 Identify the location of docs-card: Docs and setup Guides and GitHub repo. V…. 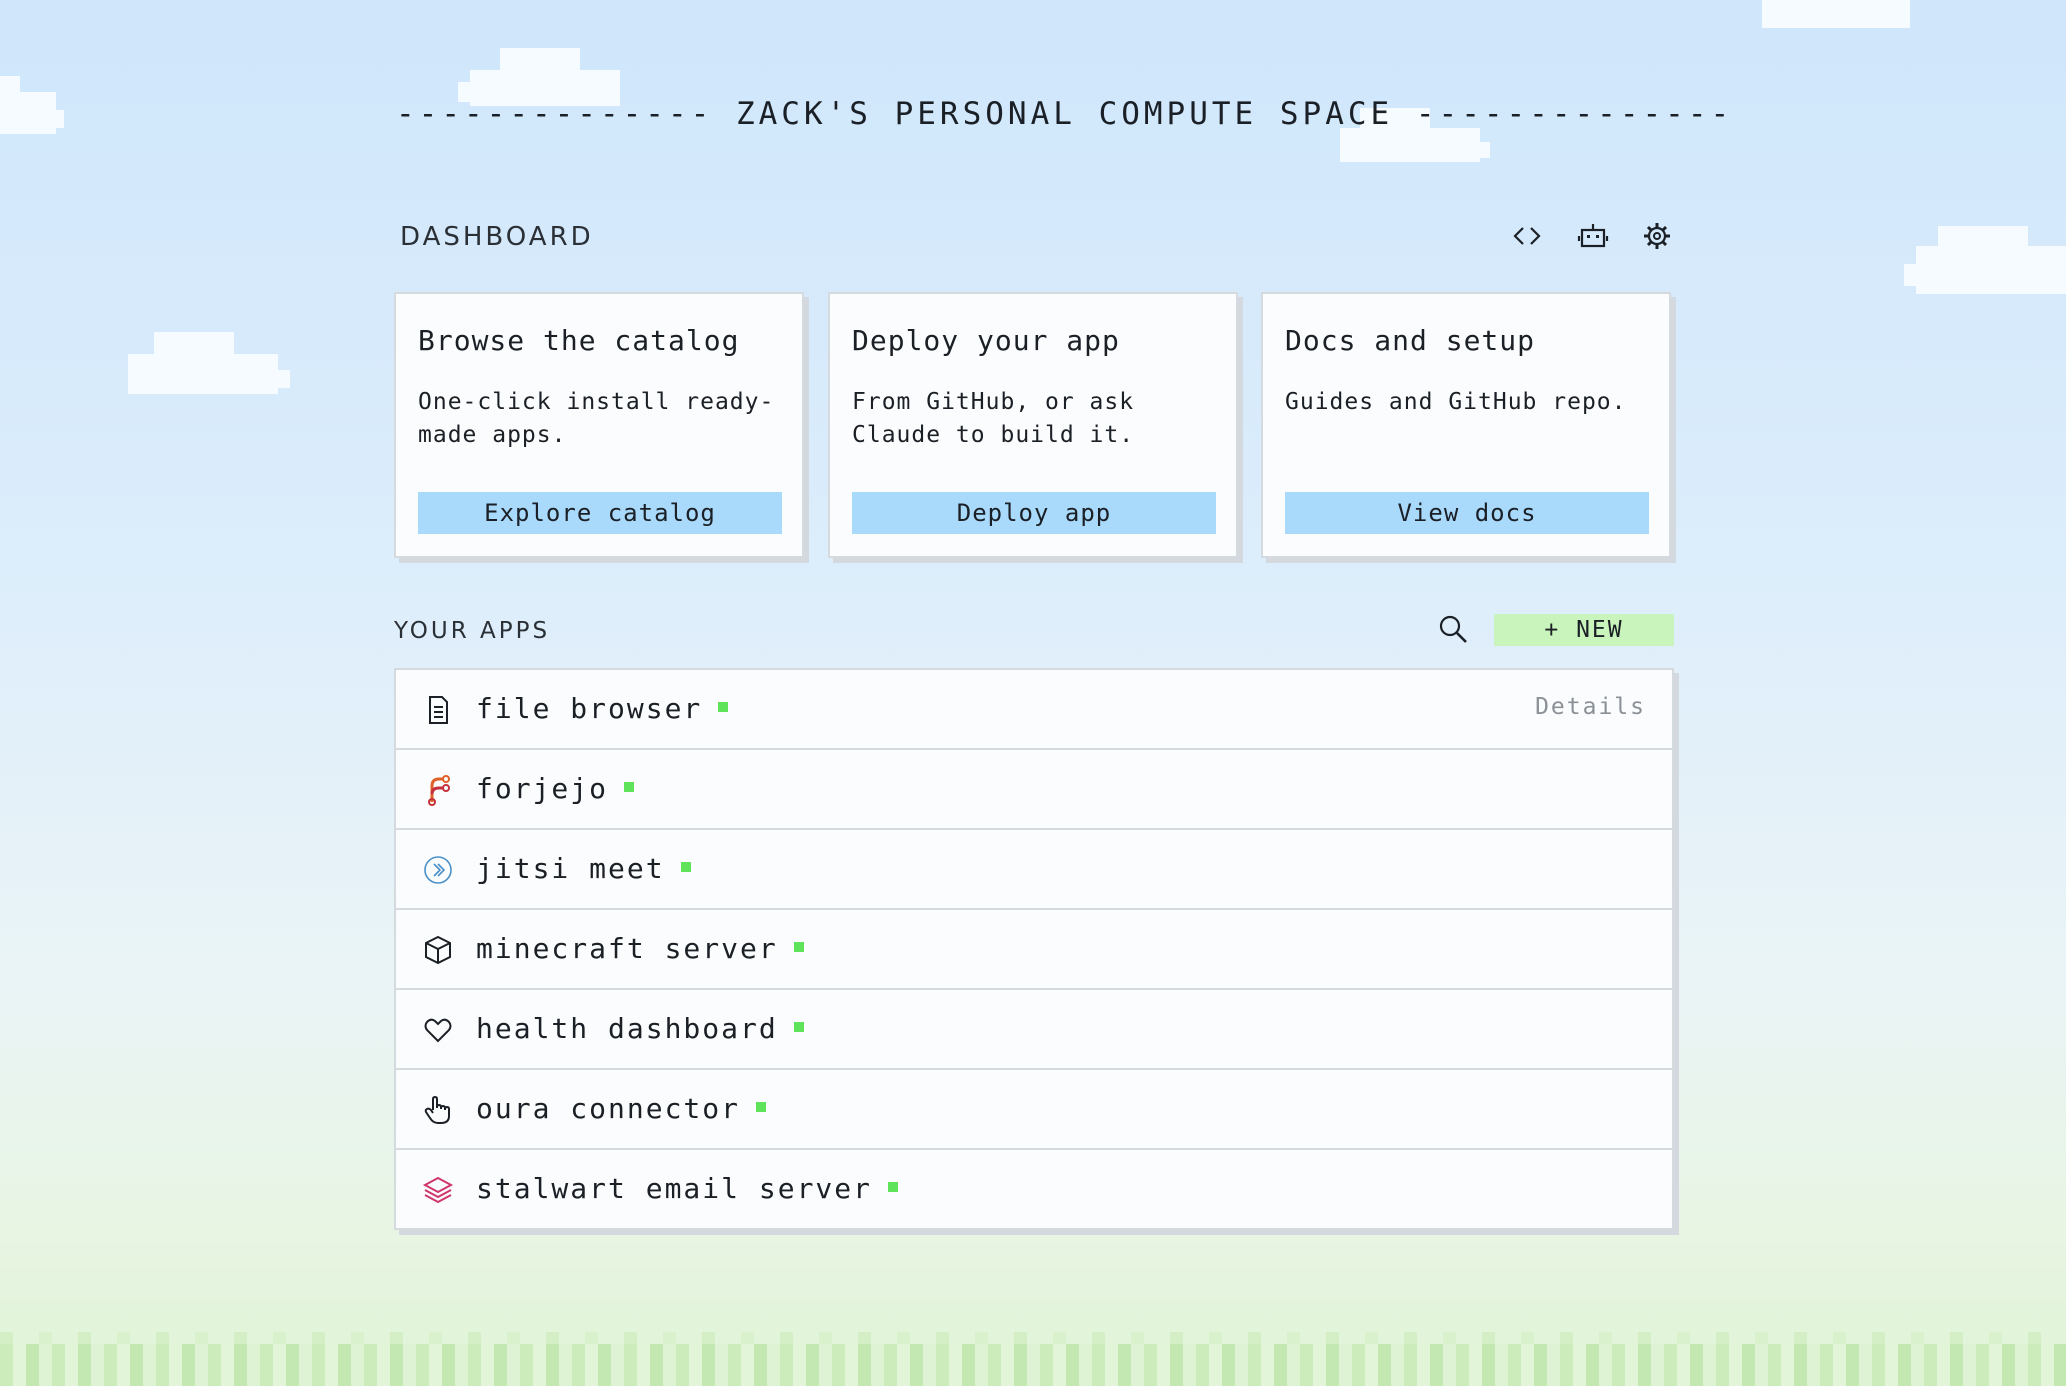
(1466, 425).